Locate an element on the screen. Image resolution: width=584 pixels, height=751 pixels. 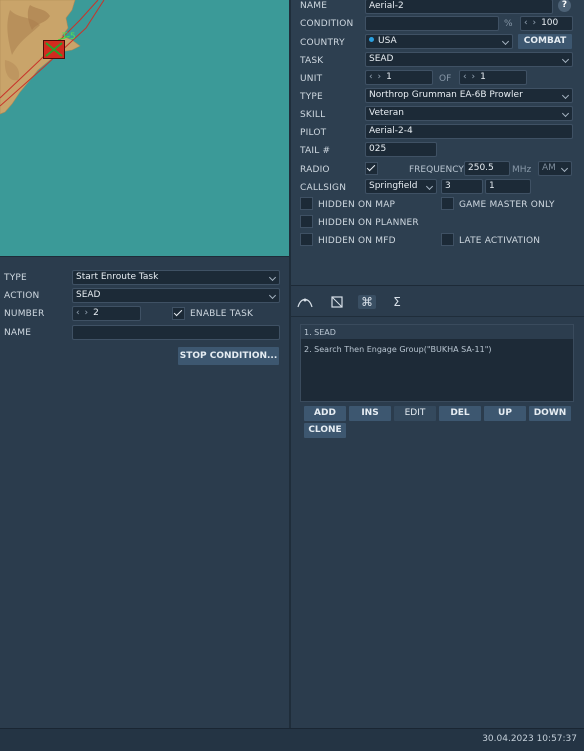
task-type-value: Start Enroute Task is located at coordinates (117, 277).